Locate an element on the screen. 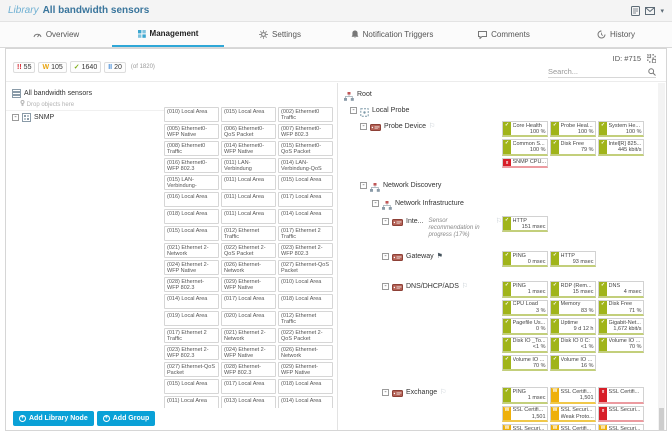 Image resolution: width=672 pixels, height=431 pixels. tab-history: History is located at coordinates (616, 34).